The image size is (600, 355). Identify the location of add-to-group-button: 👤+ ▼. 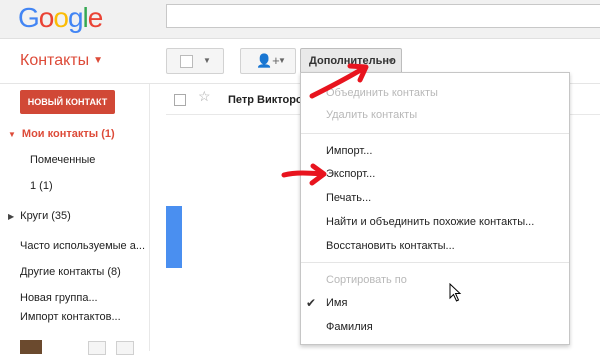
(268, 61).